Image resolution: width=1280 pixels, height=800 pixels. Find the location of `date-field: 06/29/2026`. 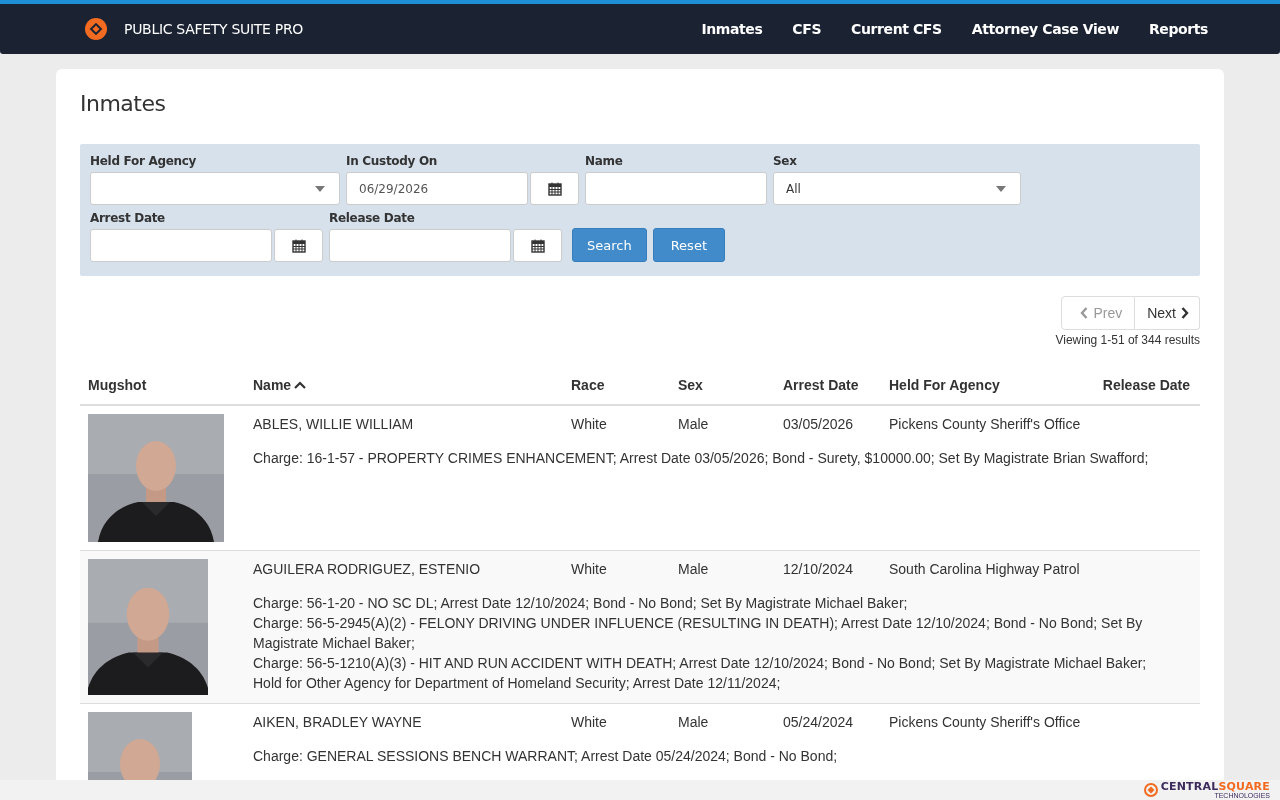

date-field: 06/29/2026 is located at coordinates (437, 188).